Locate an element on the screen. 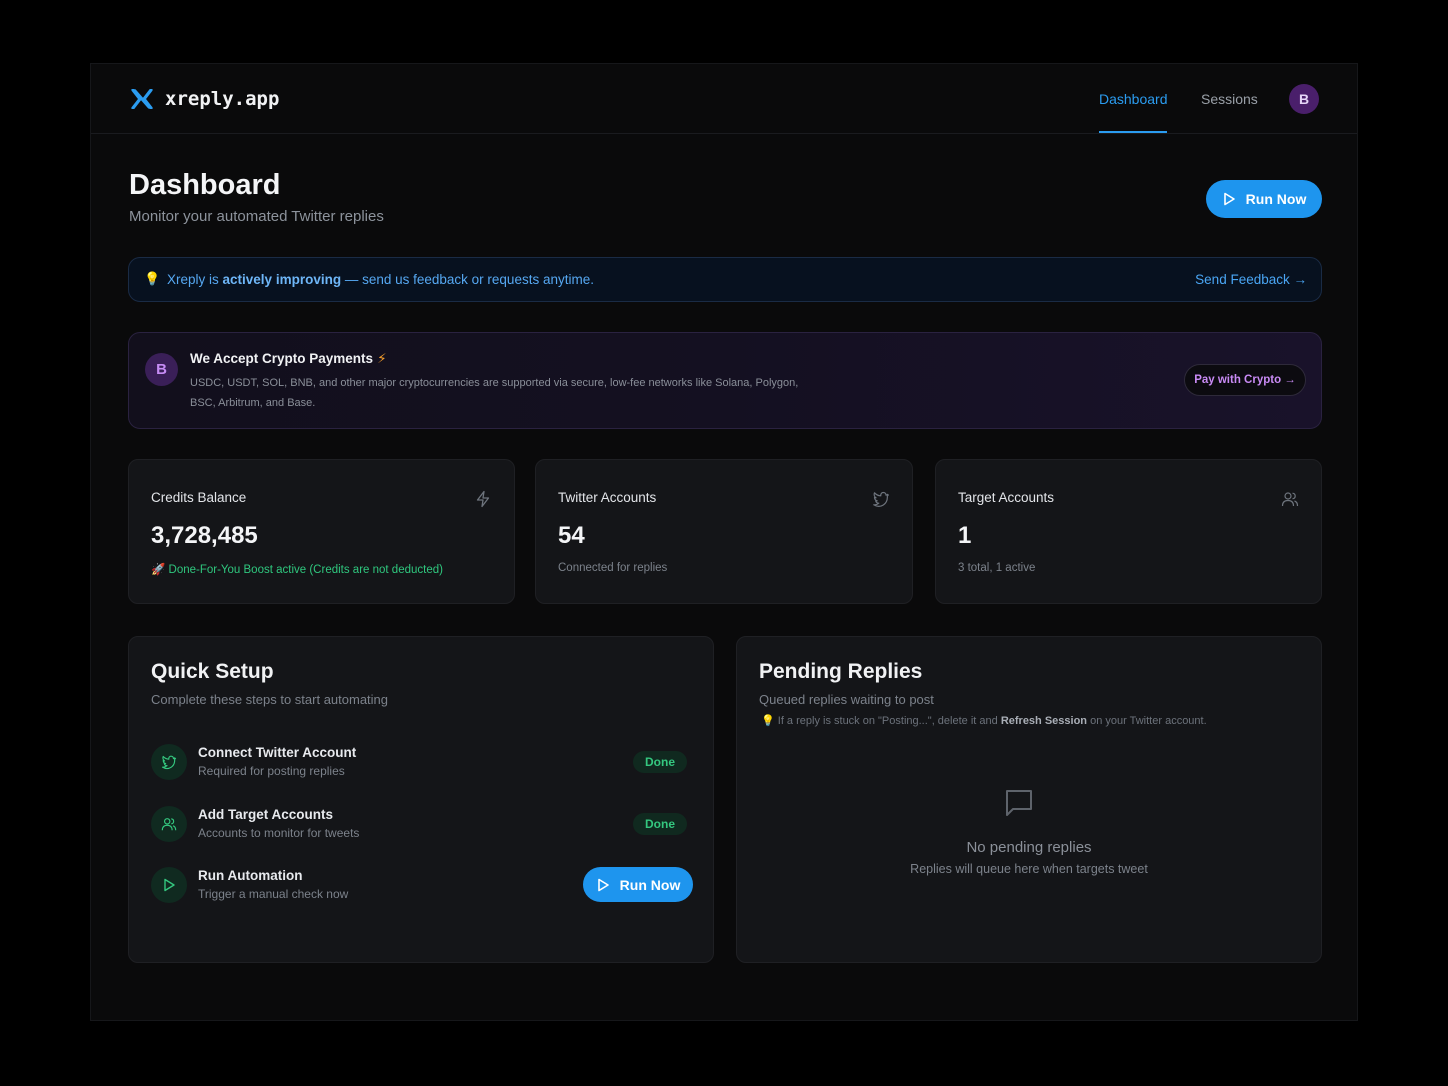  step-description: Required for posting replies is located at coordinates (271, 771).